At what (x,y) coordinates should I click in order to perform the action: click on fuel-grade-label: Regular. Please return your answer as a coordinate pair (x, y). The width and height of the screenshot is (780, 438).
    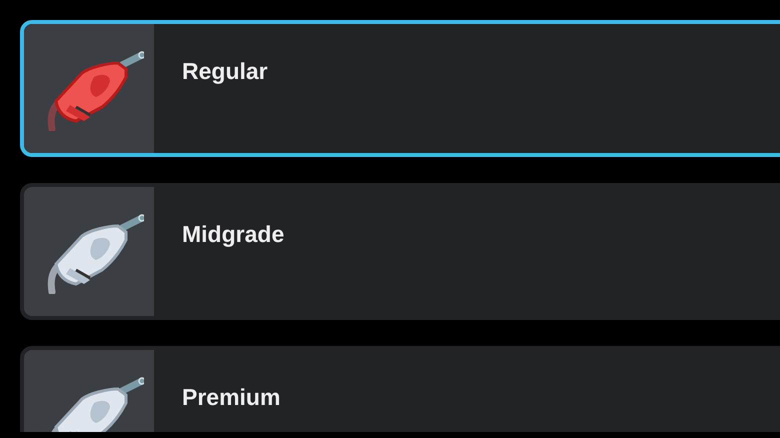
    Looking at the image, I should click on (225, 71).